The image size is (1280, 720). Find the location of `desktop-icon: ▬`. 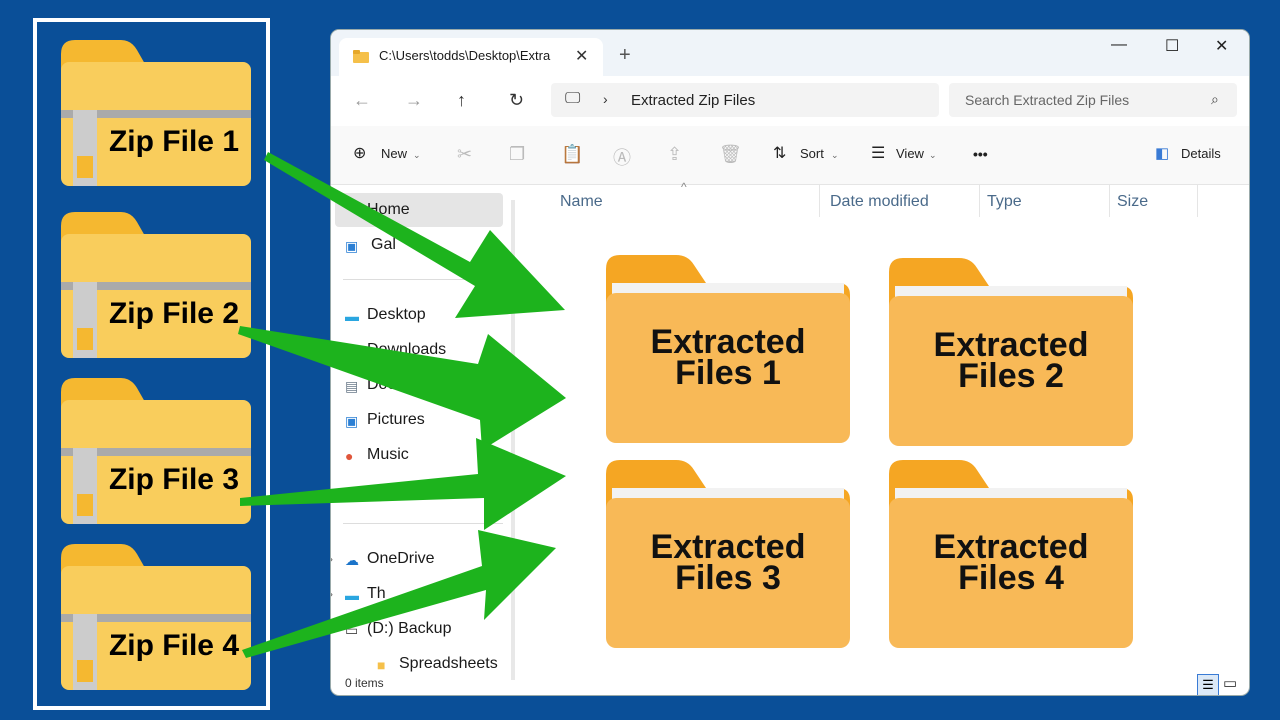

desktop-icon: ▬ is located at coordinates (352, 316).